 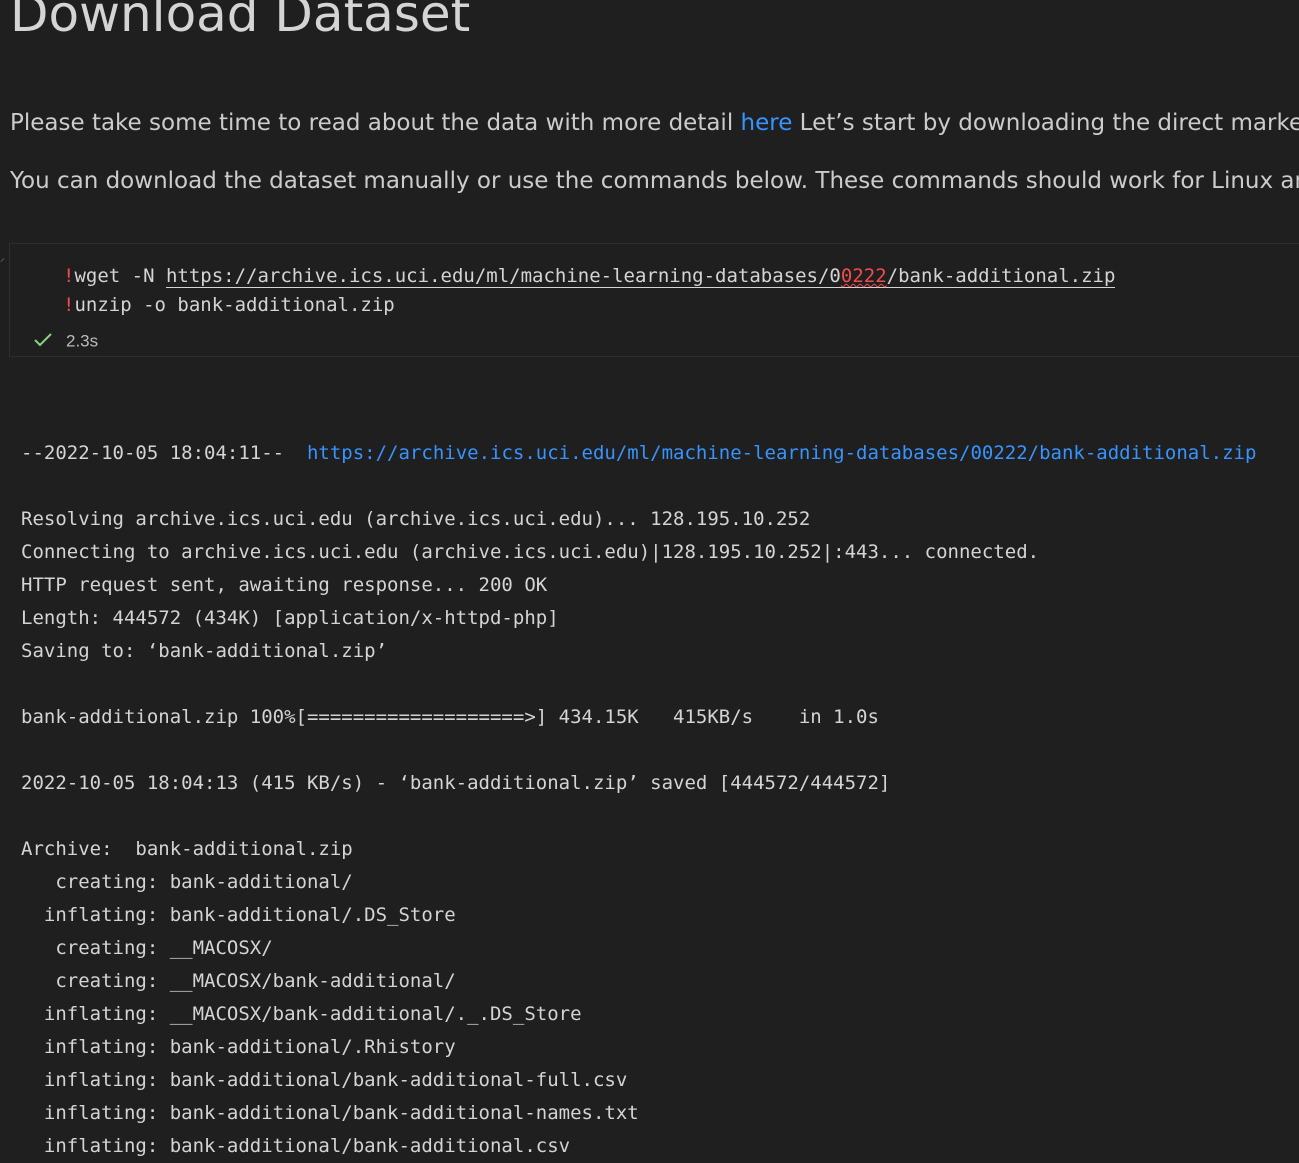 I want to click on output-line: creating: __MACOSX/, so click(x=147, y=948).